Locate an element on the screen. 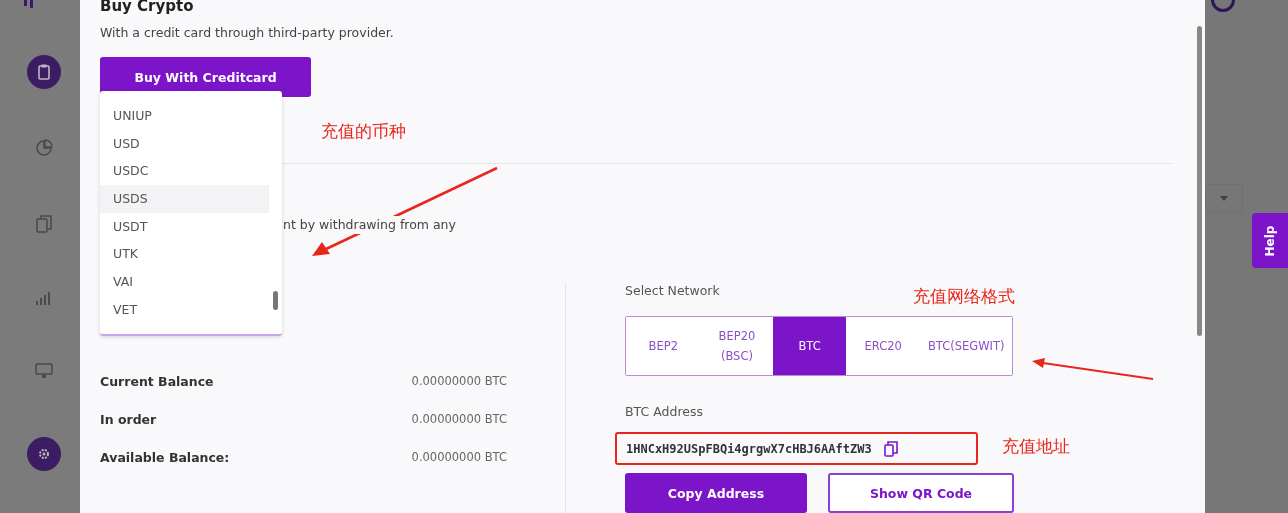 The height and width of the screenshot is (513, 1288). caret-icon is located at coordinates (1224, 198).